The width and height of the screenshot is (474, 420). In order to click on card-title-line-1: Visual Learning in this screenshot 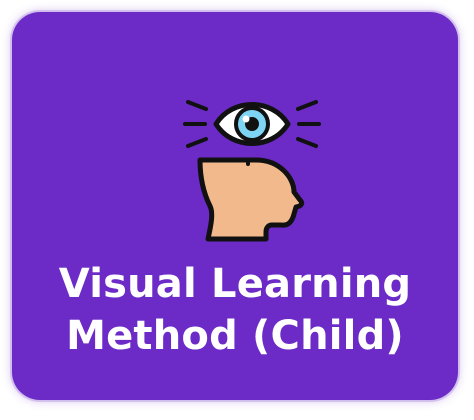, I will do `click(235, 284)`.